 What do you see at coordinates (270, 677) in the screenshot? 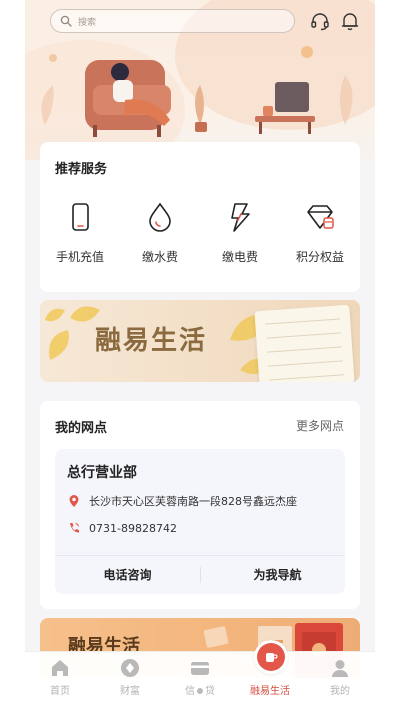
I see `tab-rongyi-life: 融易生活` at bounding box center [270, 677].